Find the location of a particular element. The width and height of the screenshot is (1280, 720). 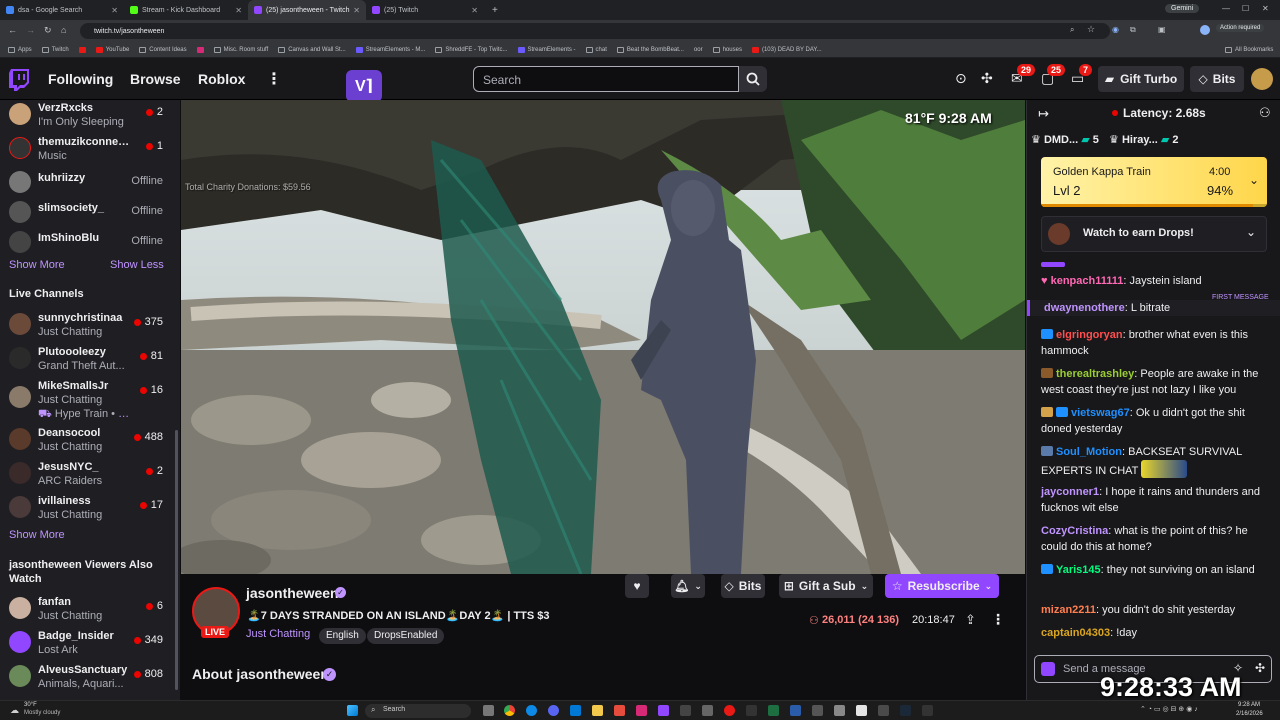

close-window-icon: ✕ is located at coordinates (1265, 8).